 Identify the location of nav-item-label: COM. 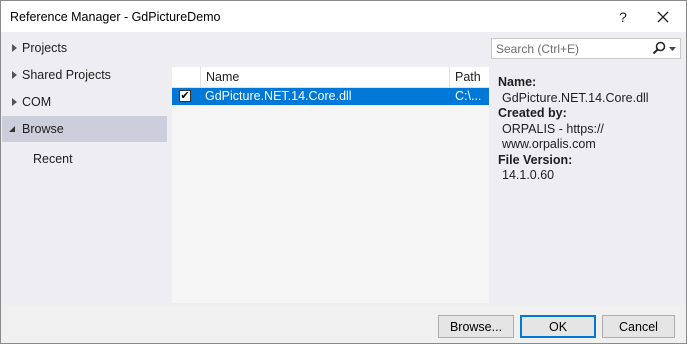
(37, 102).